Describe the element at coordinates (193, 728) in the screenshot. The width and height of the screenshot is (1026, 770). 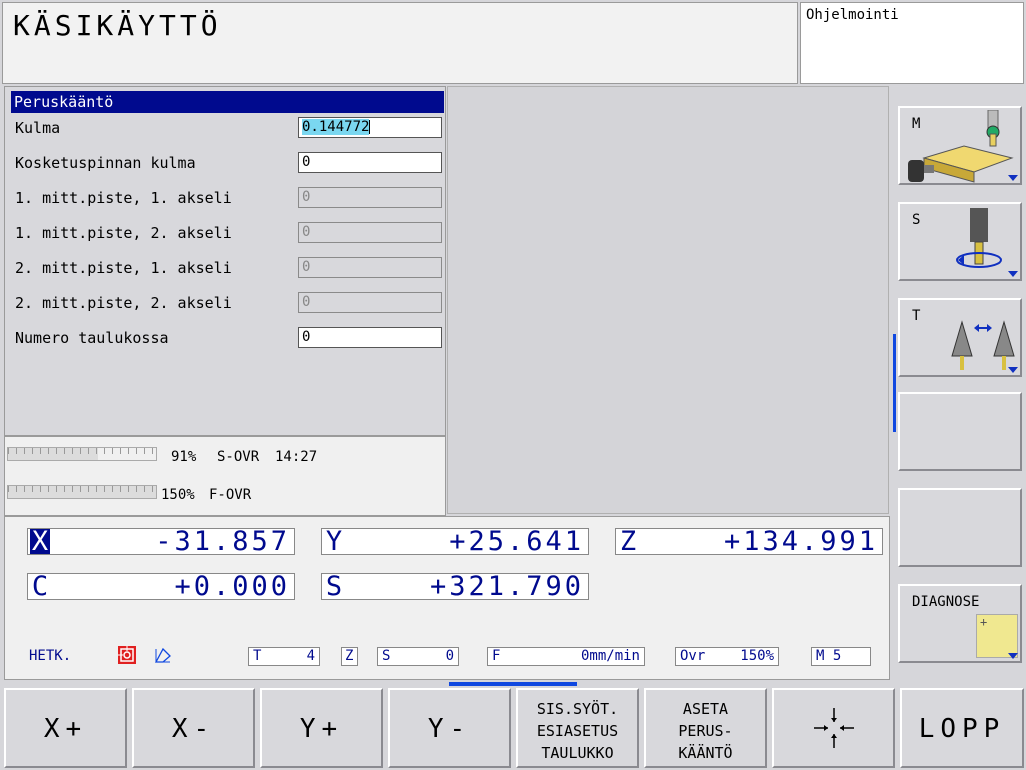
I see `x-minus-button: X-` at that location.